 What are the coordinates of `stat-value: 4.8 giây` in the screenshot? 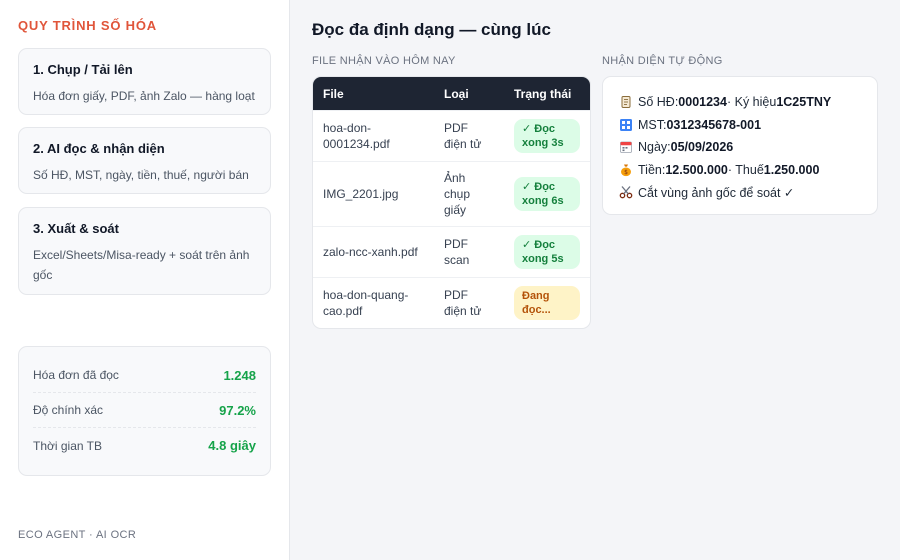 It's located at (232, 445).